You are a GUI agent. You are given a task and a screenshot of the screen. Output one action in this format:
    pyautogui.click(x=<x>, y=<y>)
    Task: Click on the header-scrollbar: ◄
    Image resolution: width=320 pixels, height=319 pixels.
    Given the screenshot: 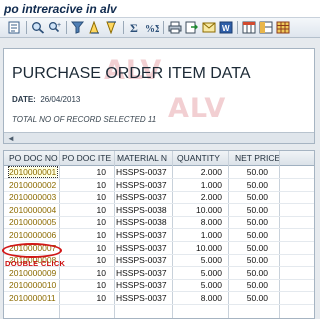 What is the action you would take?
    pyautogui.click(x=159, y=137)
    